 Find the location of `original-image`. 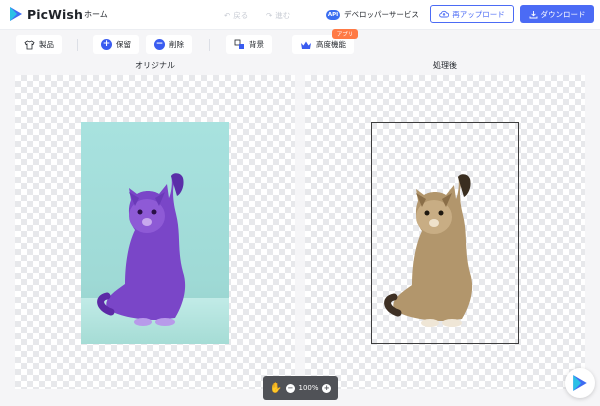

original-image is located at coordinates (155, 233).